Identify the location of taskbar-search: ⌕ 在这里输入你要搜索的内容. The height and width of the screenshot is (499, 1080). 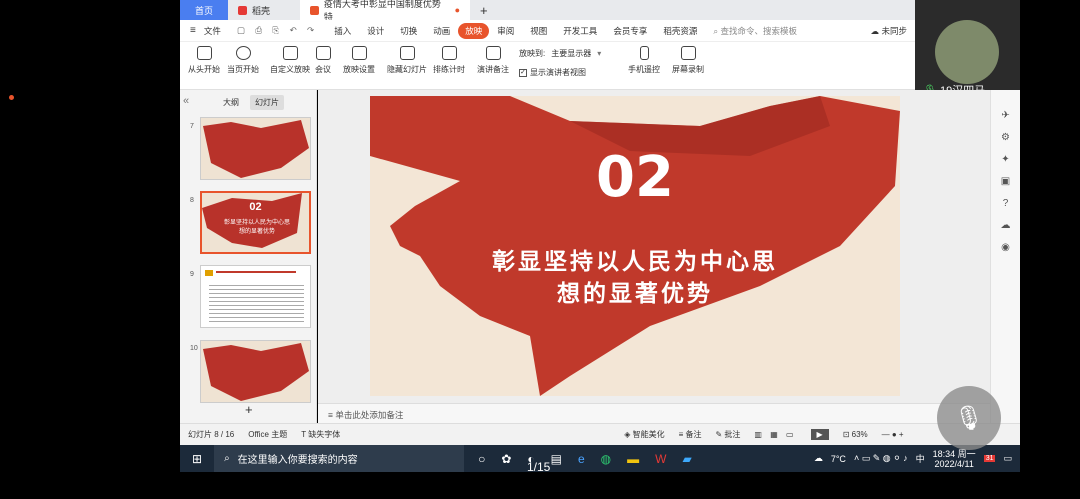
(339, 458).